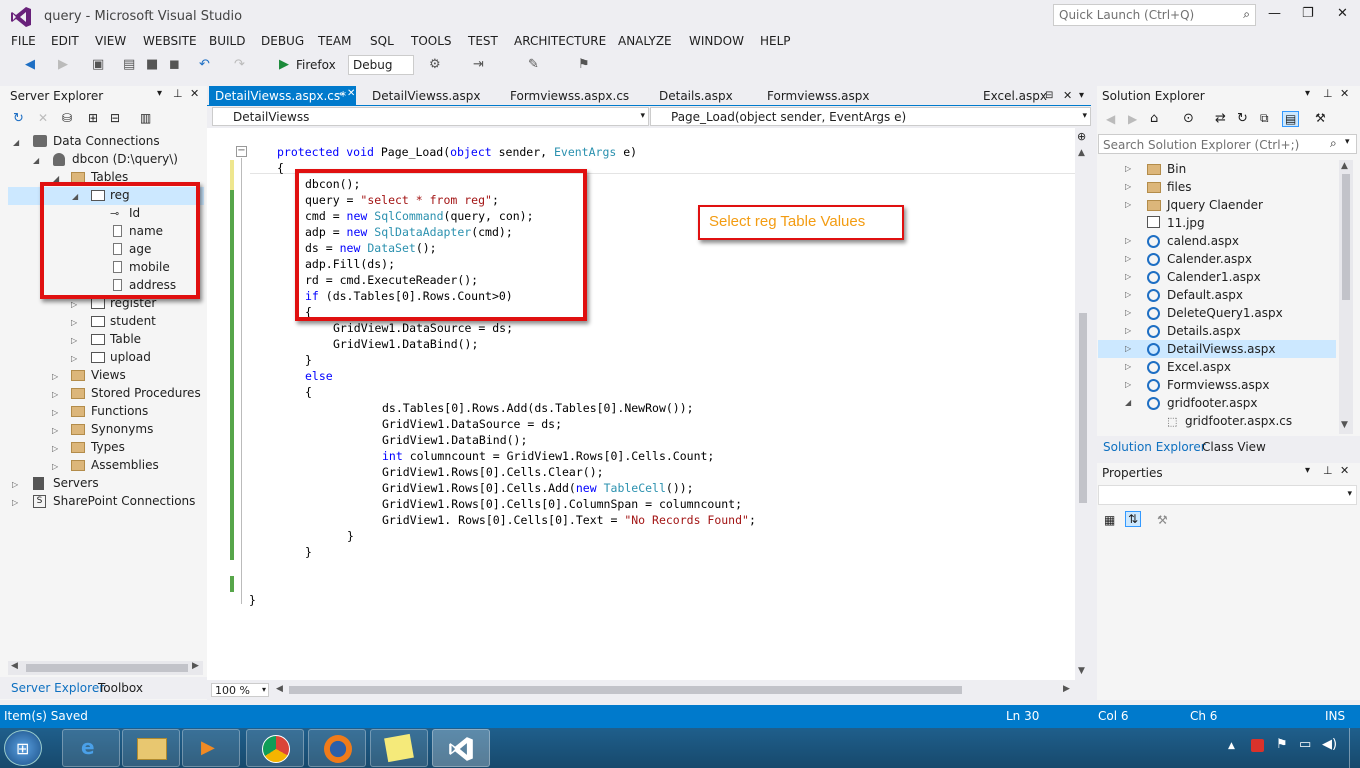 Image resolution: width=1360 pixels, height=768 pixels. Describe the element at coordinates (1209, 259) in the screenshot. I see `solution-item: Calender.aspx` at that location.